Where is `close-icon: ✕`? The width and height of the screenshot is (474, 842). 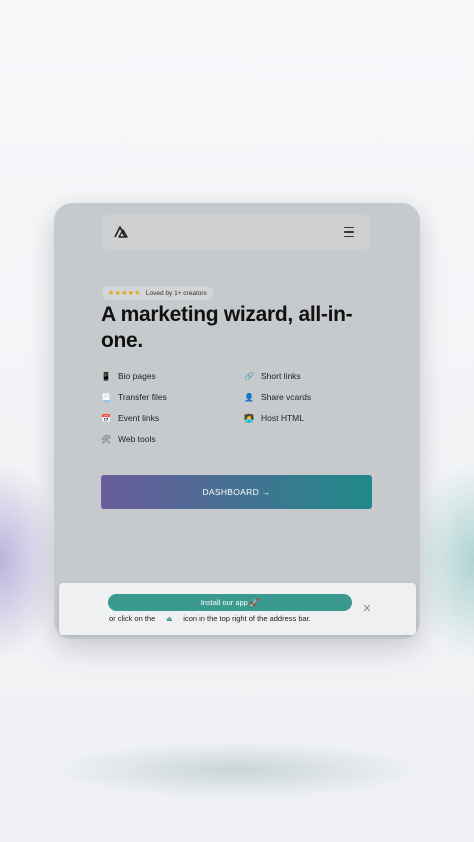
close-icon: ✕ is located at coordinates (367, 609).